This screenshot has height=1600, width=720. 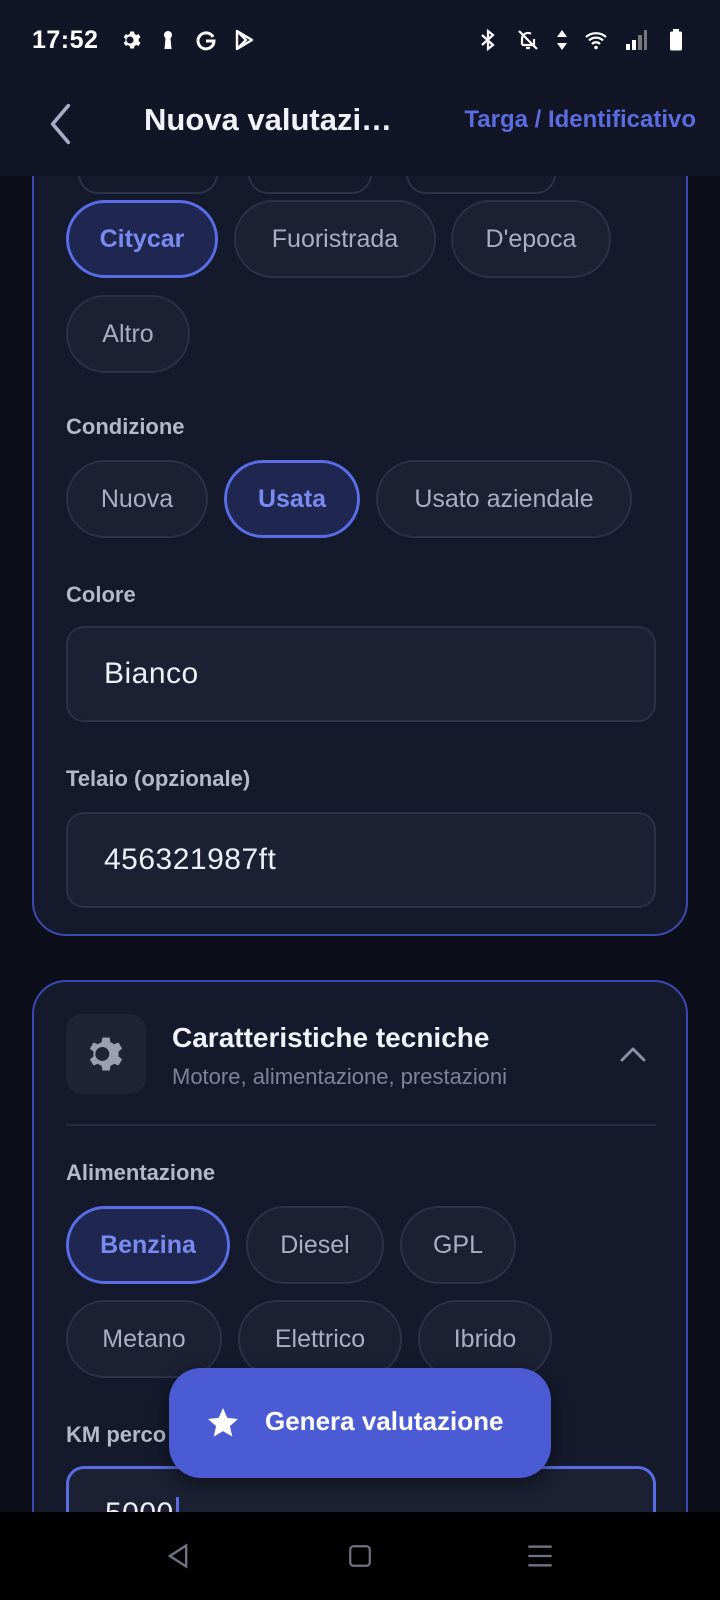 I want to click on nav-menu-button, so click(x=540, y=1556).